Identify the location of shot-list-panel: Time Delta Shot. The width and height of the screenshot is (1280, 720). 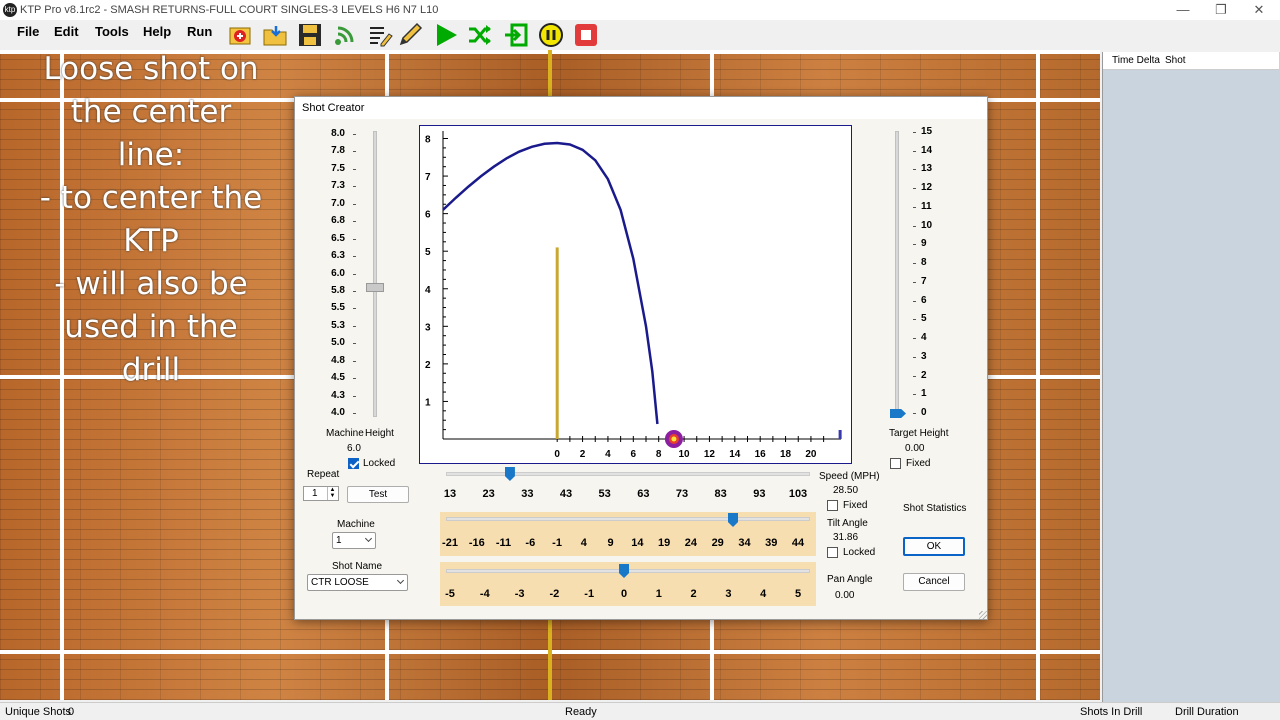
(1191, 377).